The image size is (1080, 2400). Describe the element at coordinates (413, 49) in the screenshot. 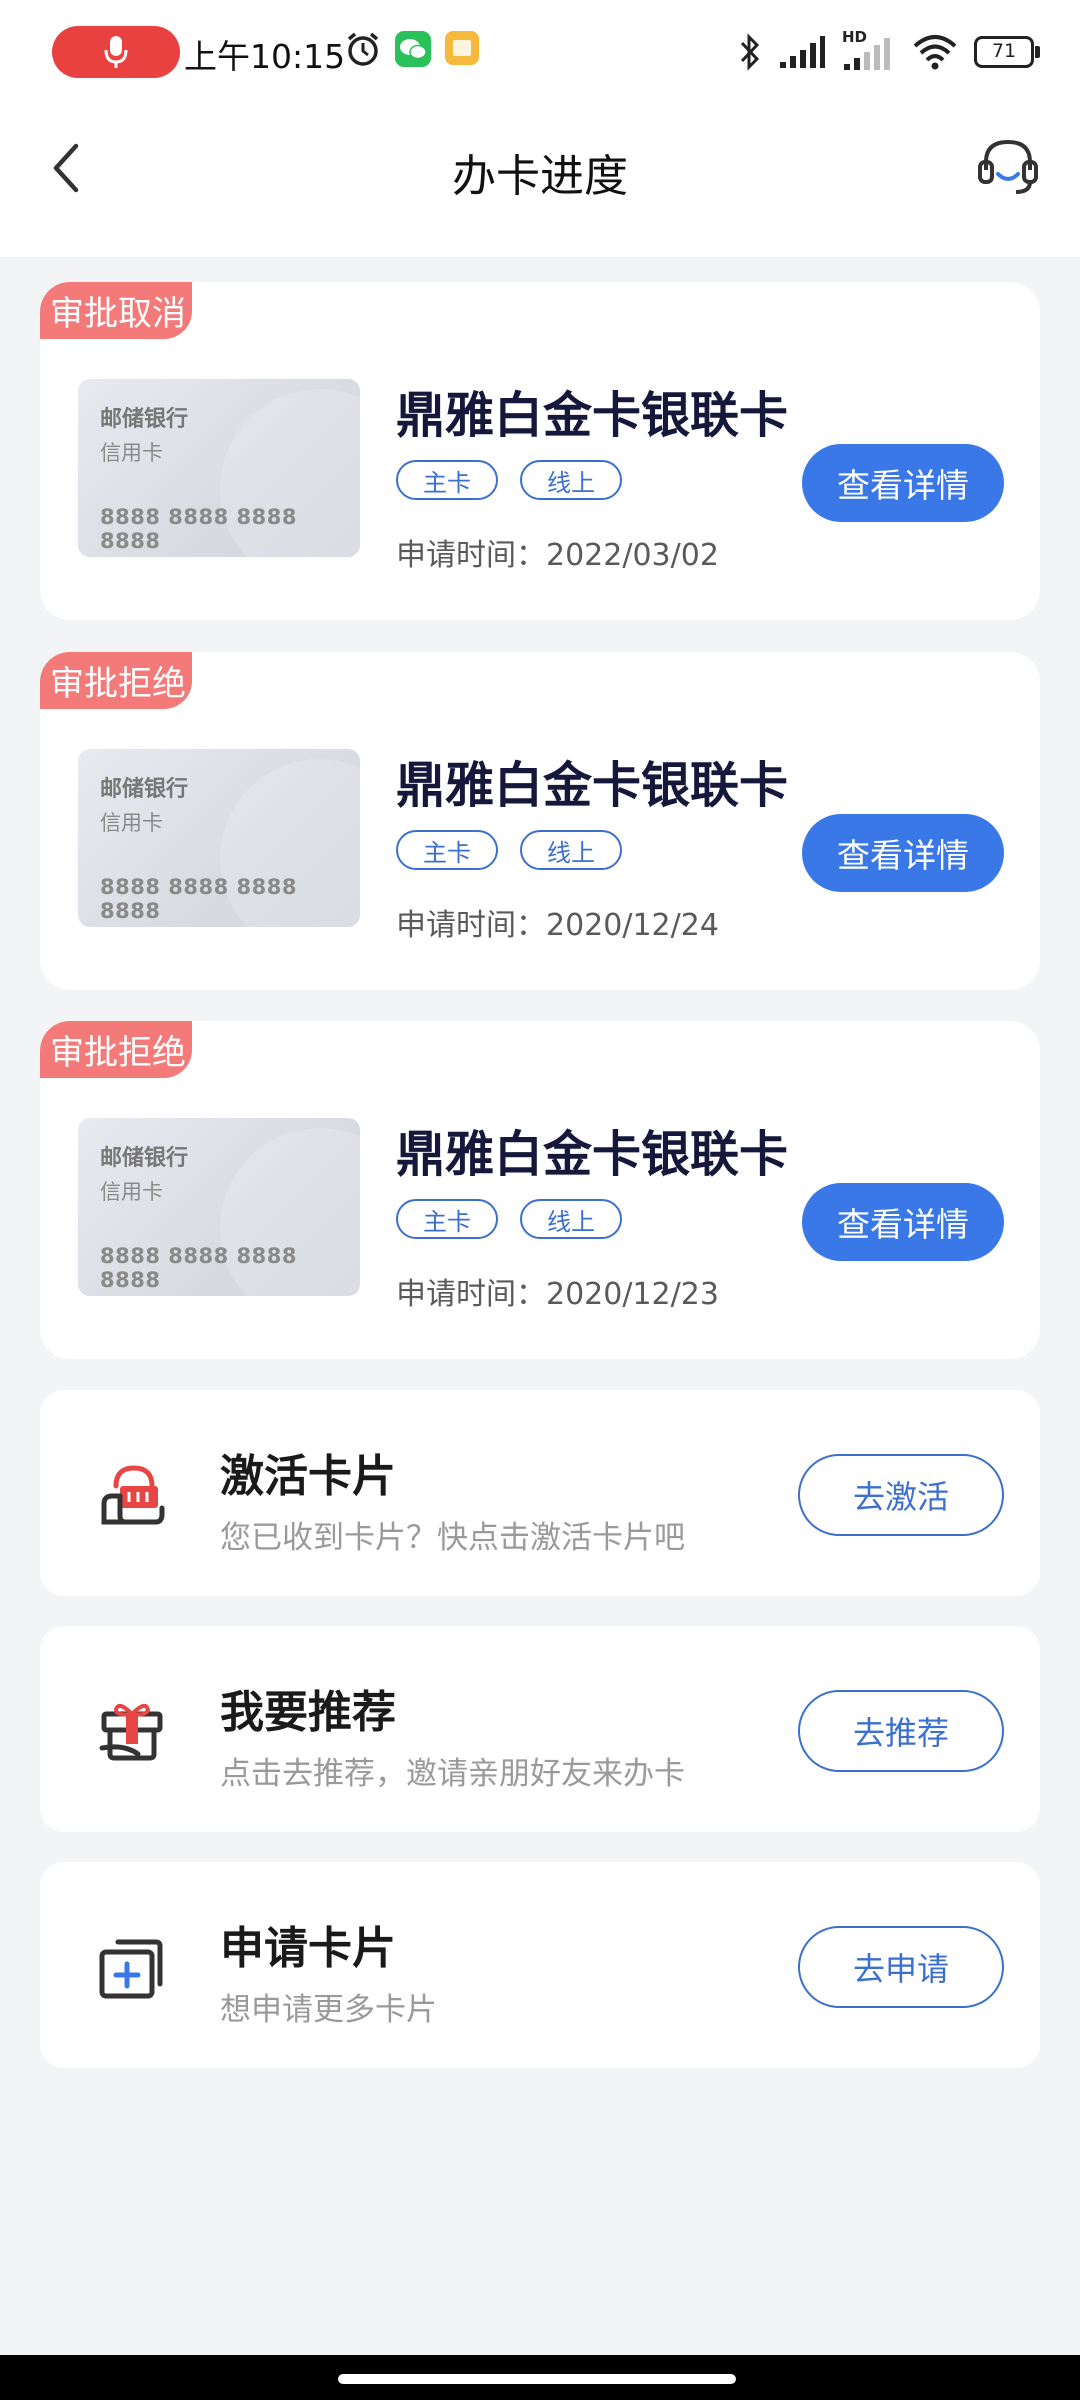

I see `wechat-icon` at that location.